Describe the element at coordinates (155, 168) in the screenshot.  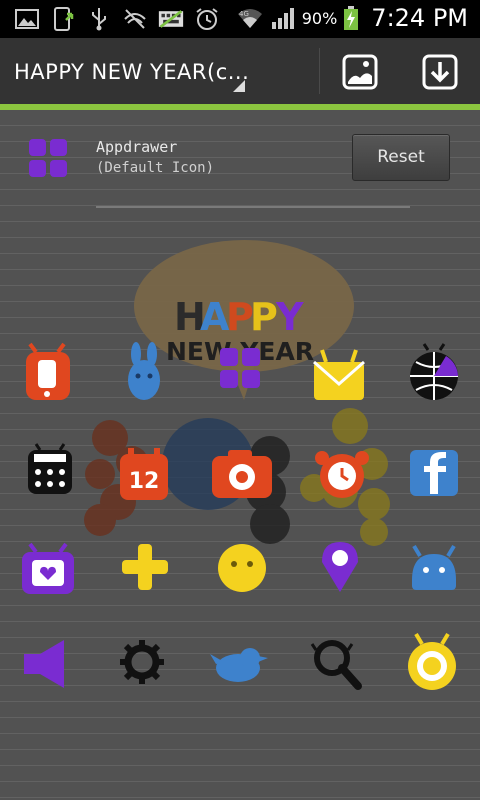
I see `appdrawer-sublabel: (Default Icon)` at that location.